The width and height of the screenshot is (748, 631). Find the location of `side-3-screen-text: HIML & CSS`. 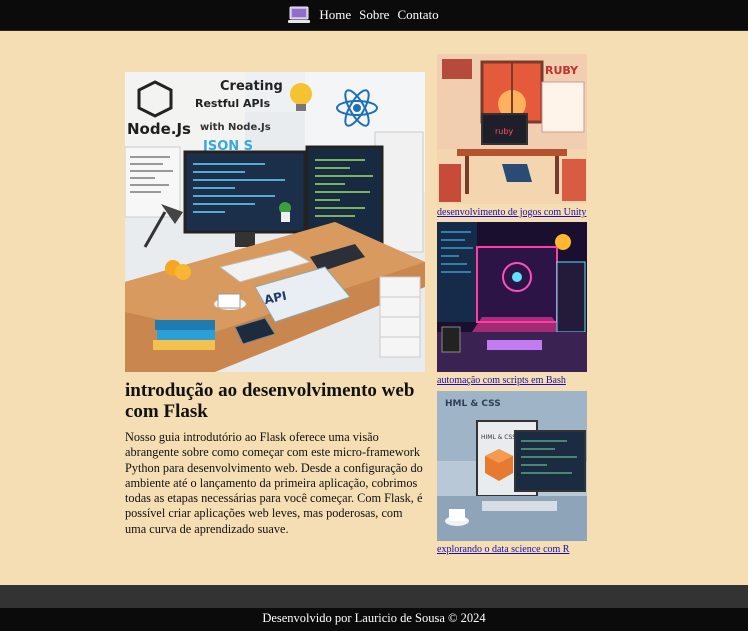

side-3-screen-text: HIML & CSS is located at coordinates (498, 437).